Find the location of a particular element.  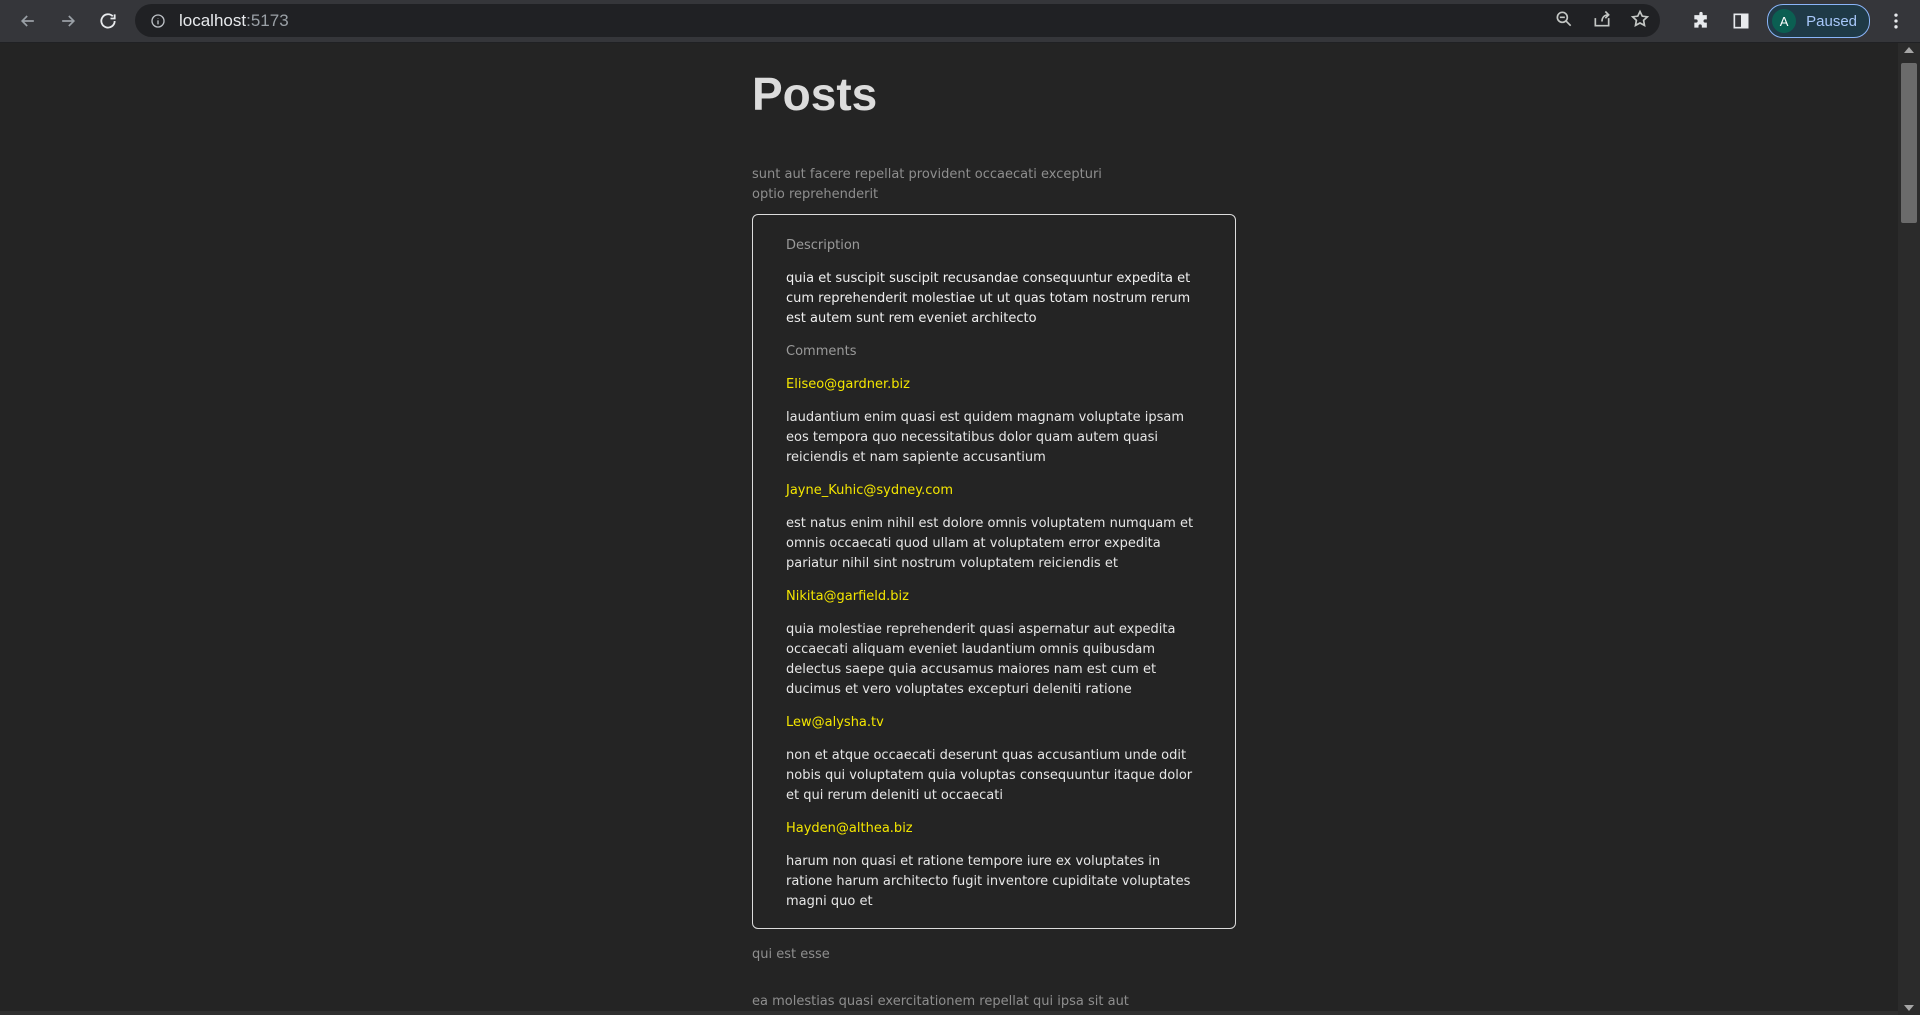

scroll-thumb is located at coordinates (1909, 143).